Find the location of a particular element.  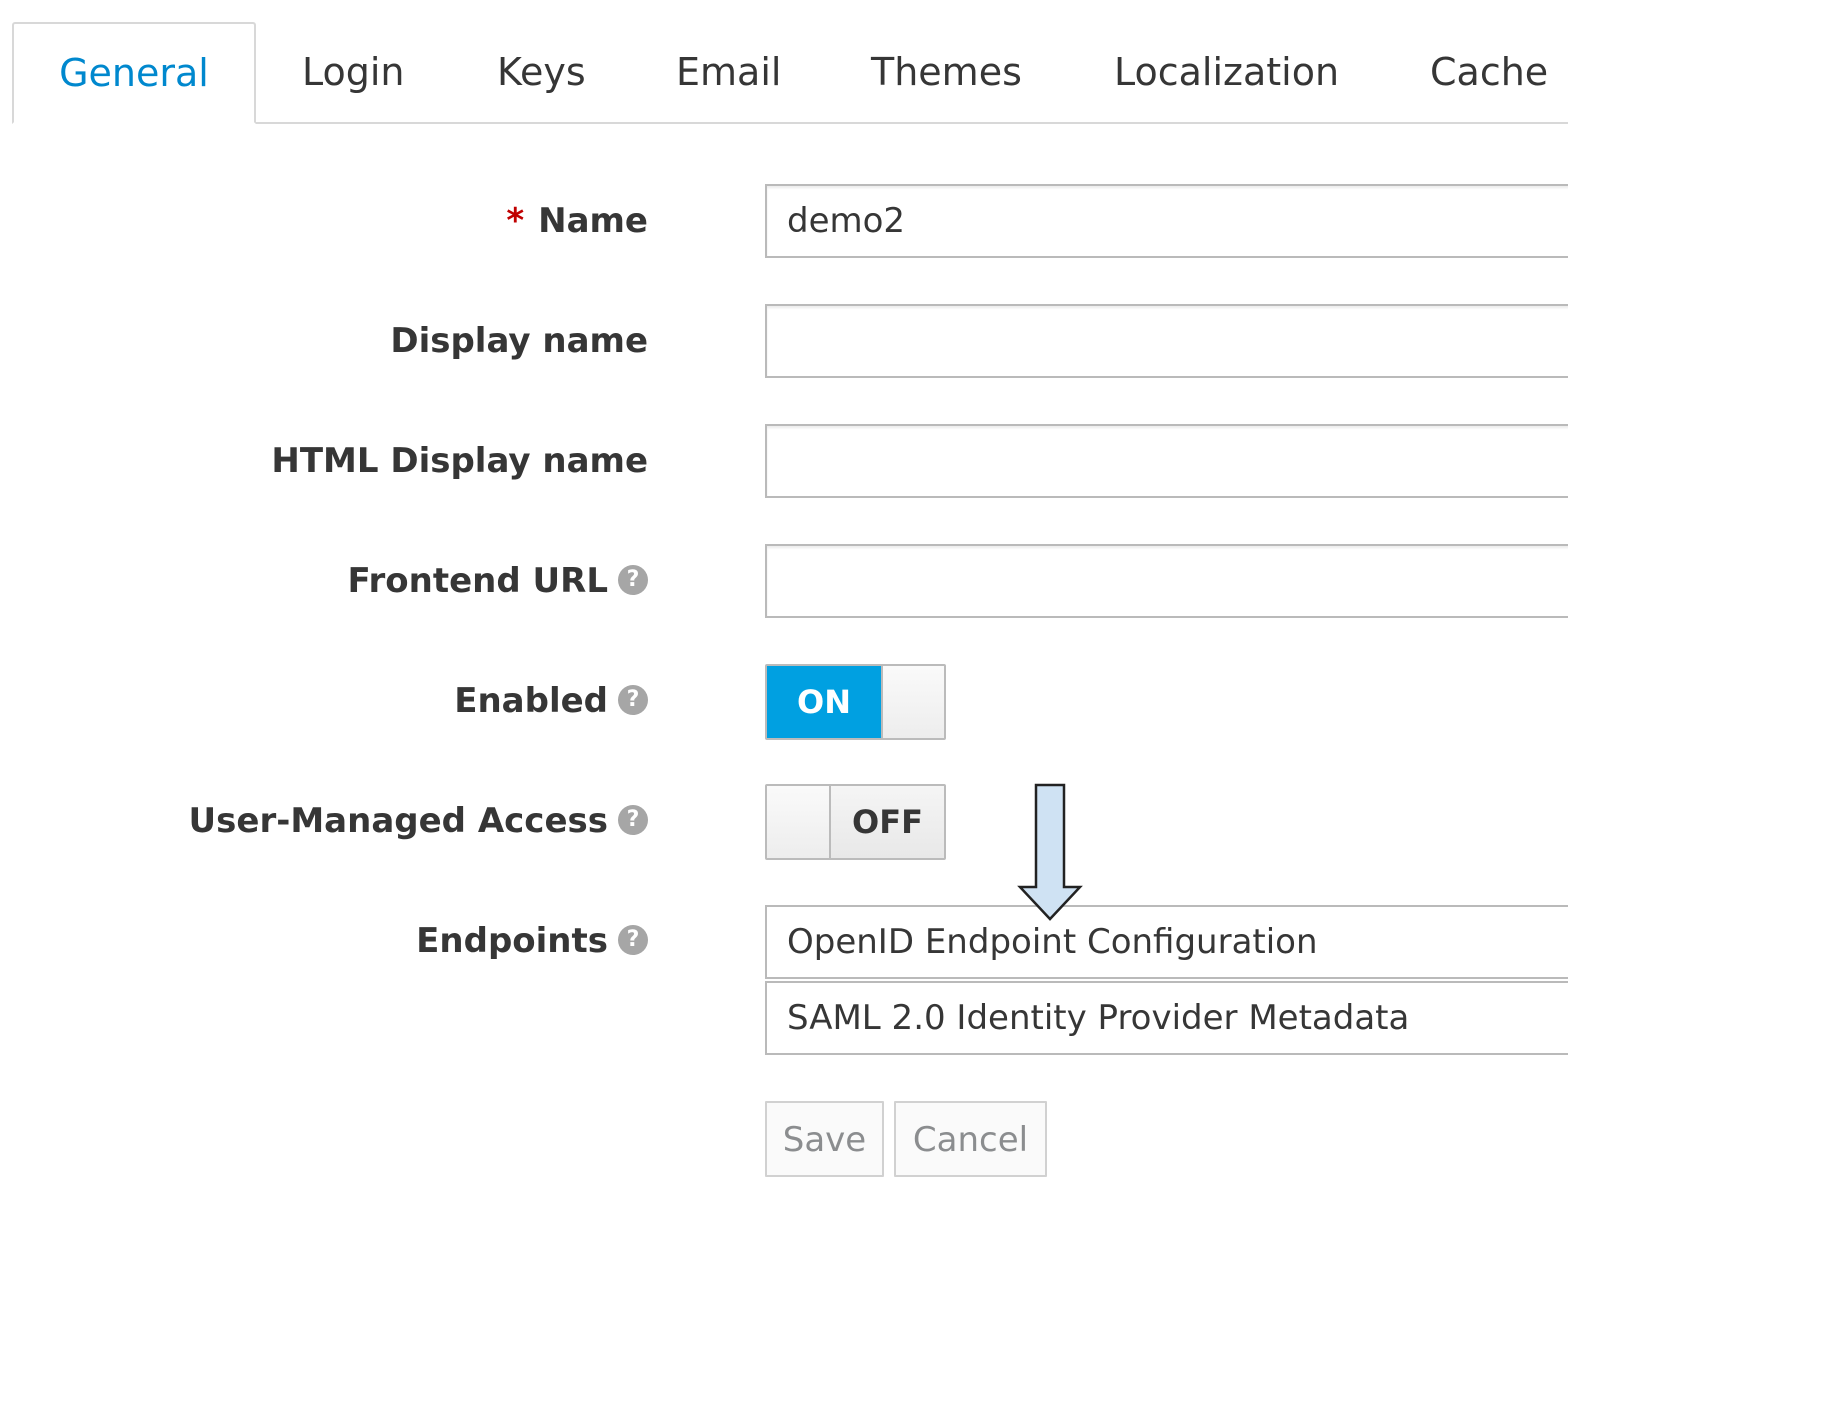

saml-metadata-link: SAML 2.0 Identity Provider Metadata is located at coordinates (1166, 1018).